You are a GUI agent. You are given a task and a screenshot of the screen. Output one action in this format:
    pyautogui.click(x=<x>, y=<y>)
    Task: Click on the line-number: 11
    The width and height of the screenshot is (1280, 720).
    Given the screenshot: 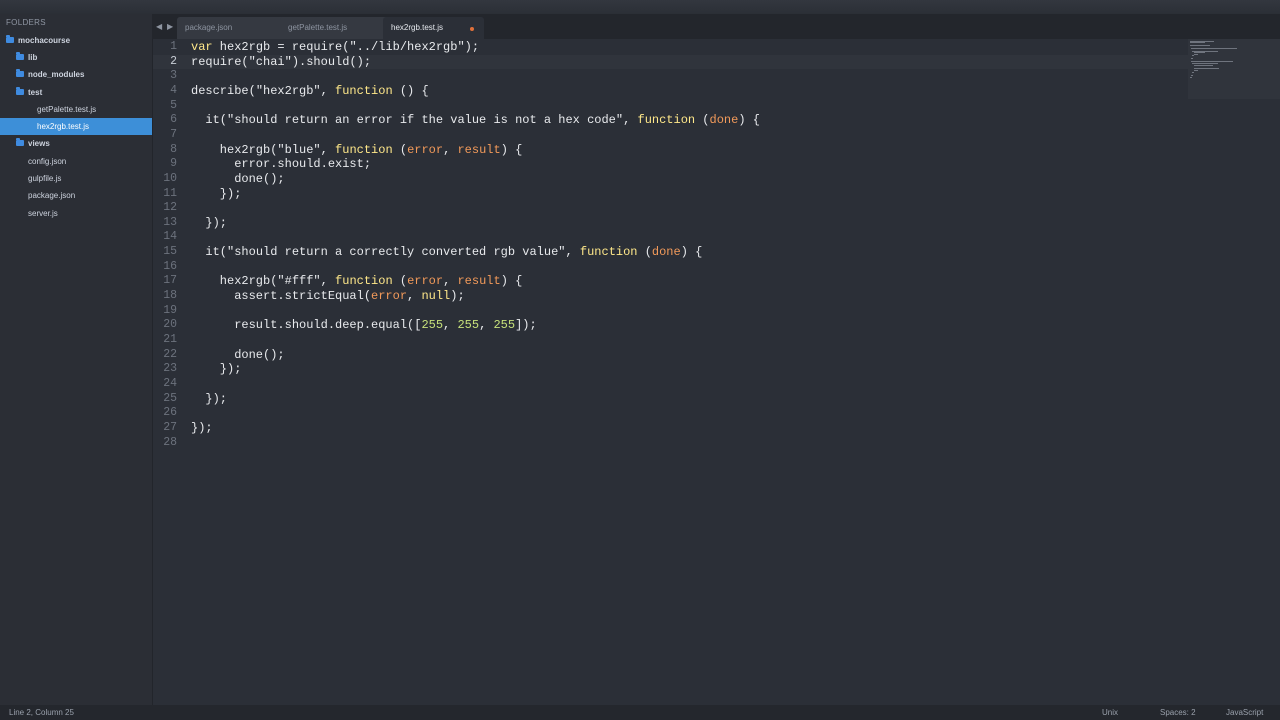 What is the action you would take?
    pyautogui.click(x=170, y=193)
    